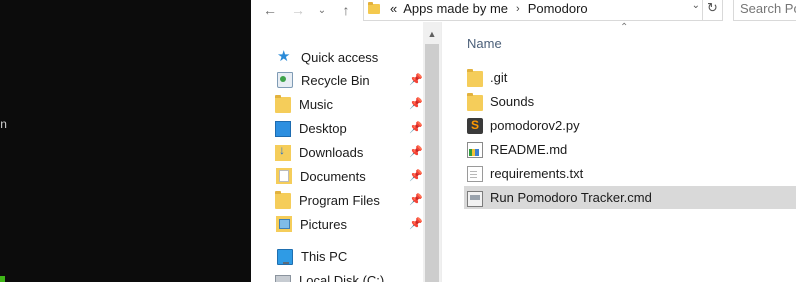 This screenshot has height=282, width=796. What do you see at coordinates (696, 5) in the screenshot?
I see `address-dropdown-icon: ⌄` at bounding box center [696, 5].